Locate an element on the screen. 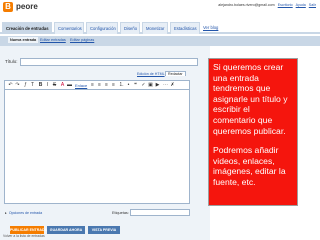 The height and width of the screenshot is (240, 320). spellcheck-icon: ✓ is located at coordinates (143, 85).